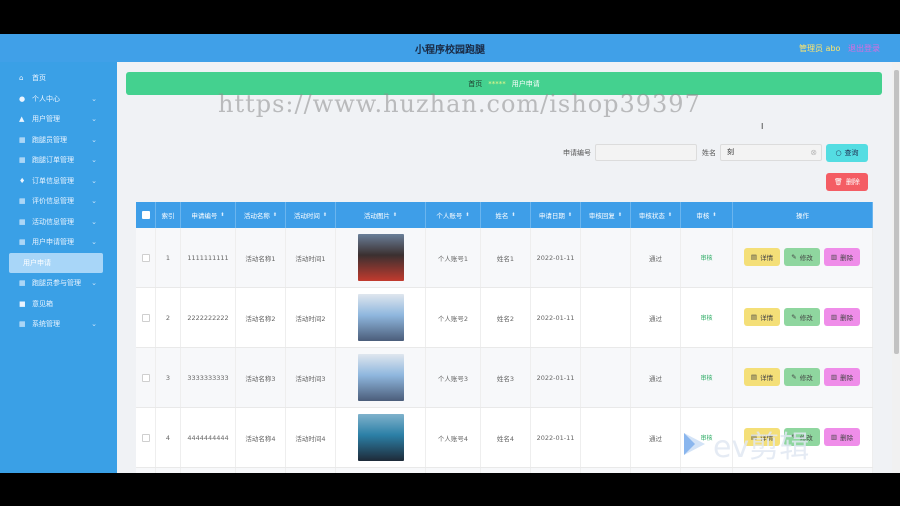 The image size is (900, 506). I want to click on sidebar-item: ▦ 评价信息管理 ⌄, so click(58, 201).